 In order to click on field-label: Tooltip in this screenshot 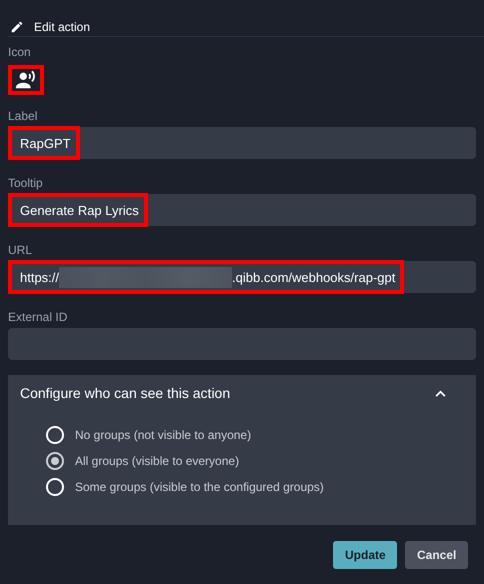, I will do `click(26, 184)`.